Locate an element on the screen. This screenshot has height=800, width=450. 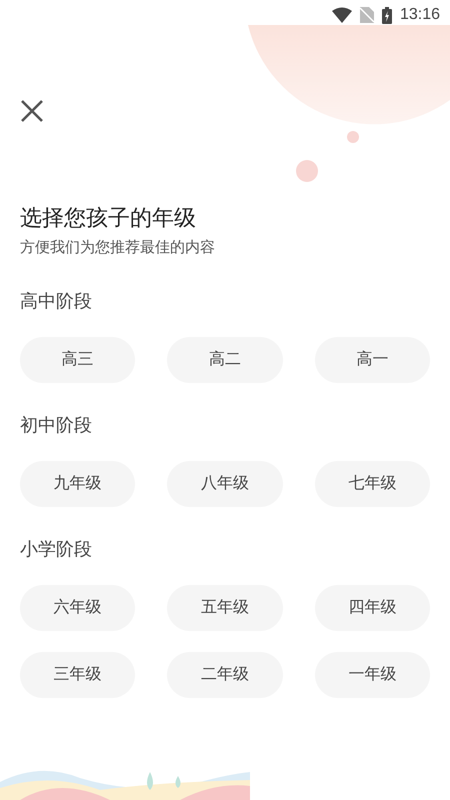
grade-option: 二年级 is located at coordinates (225, 675).